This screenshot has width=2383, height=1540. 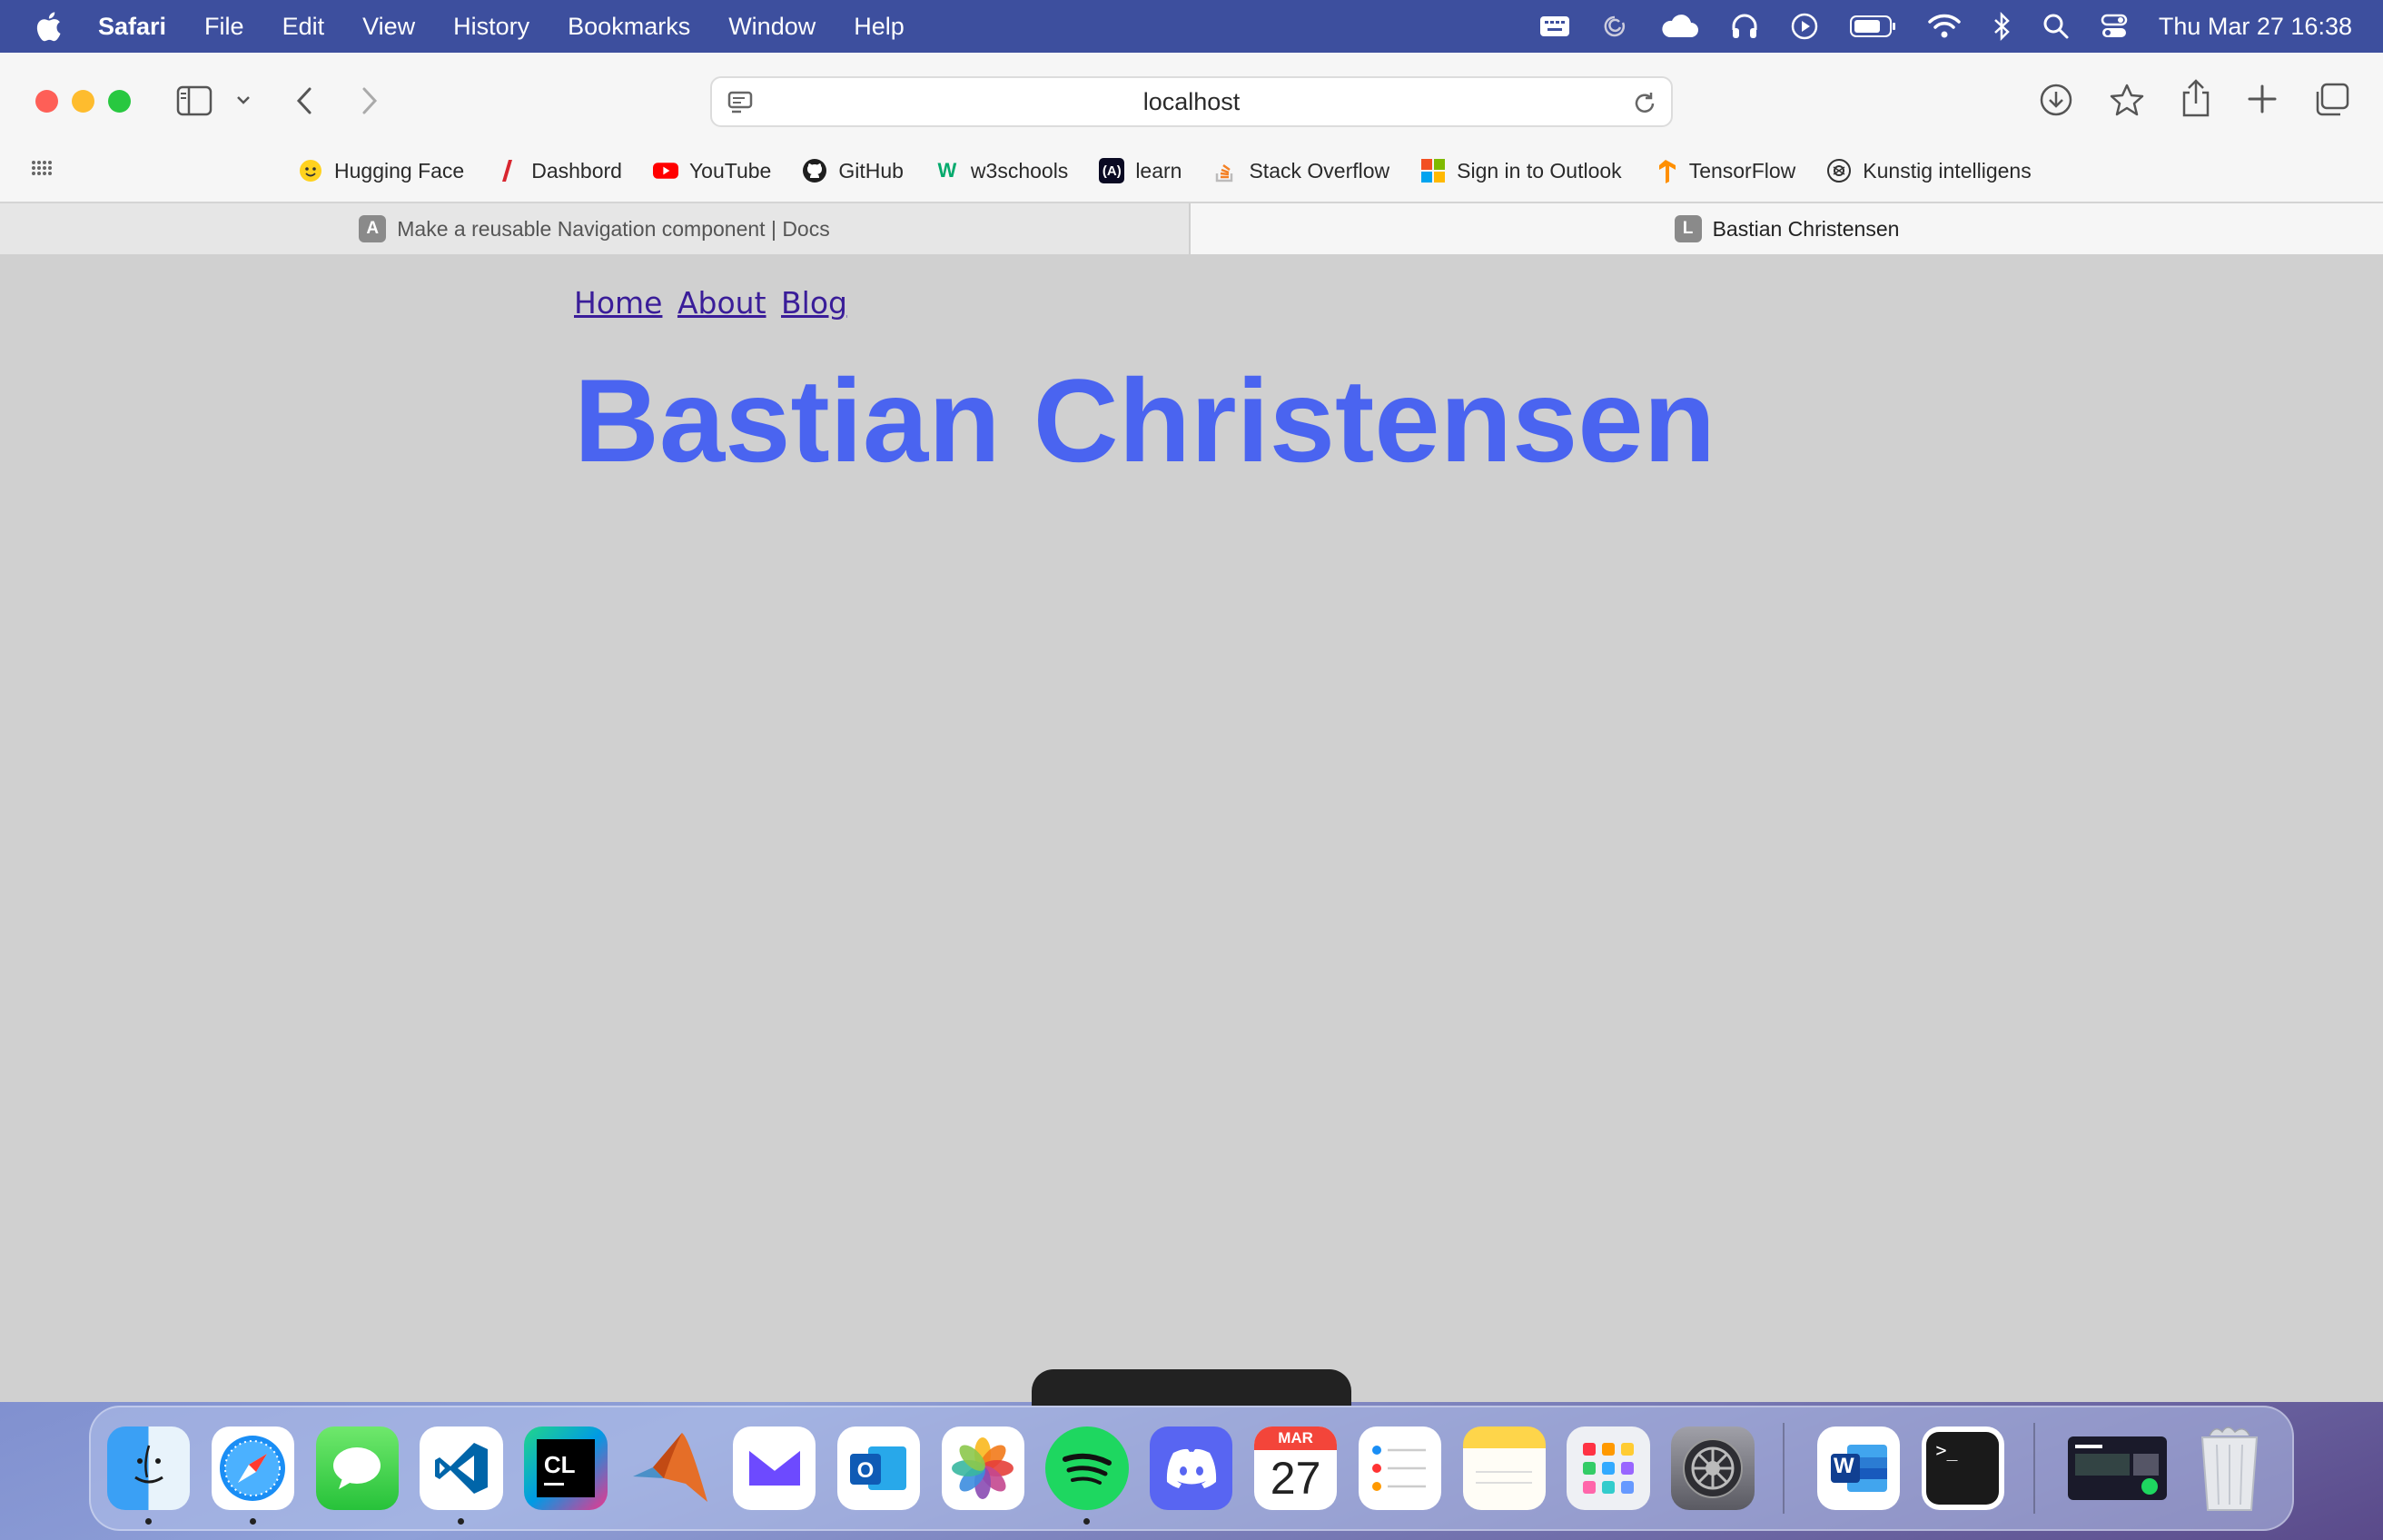 I want to click on dock-matlab-icon, so click(x=669, y=1468).